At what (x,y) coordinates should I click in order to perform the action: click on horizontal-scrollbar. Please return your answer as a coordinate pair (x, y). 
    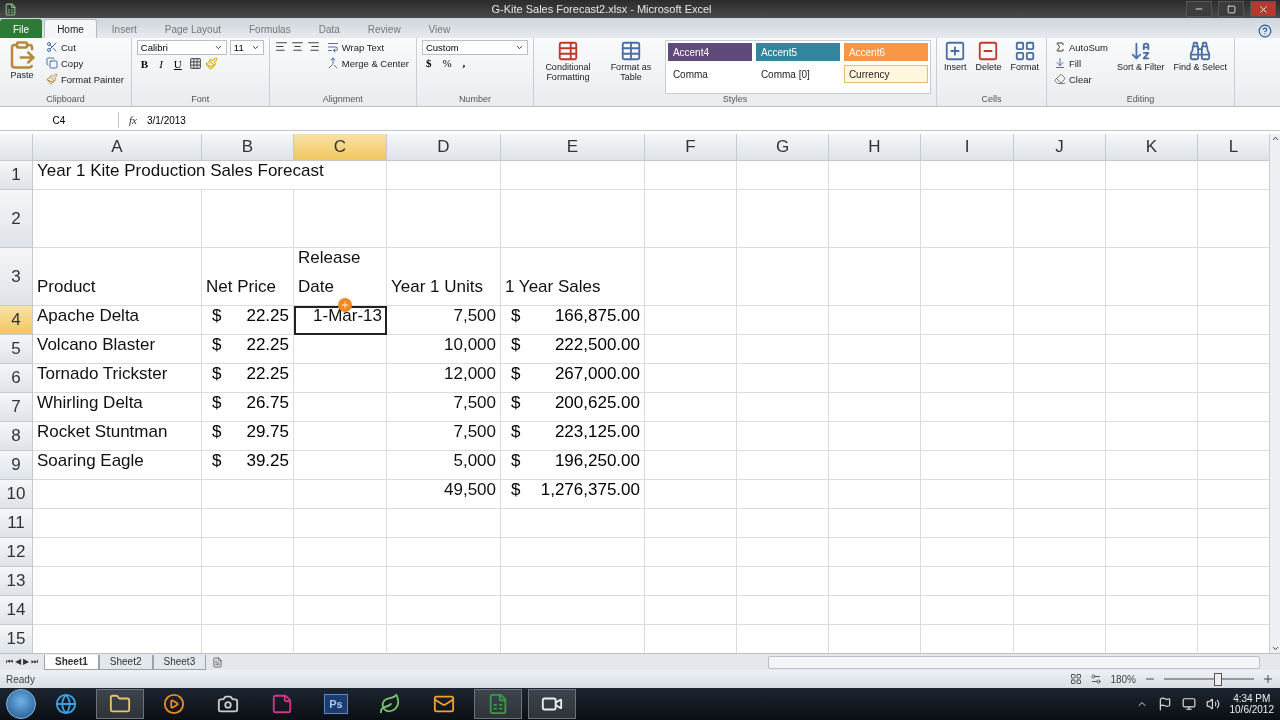
    Looking at the image, I should click on (1014, 662).